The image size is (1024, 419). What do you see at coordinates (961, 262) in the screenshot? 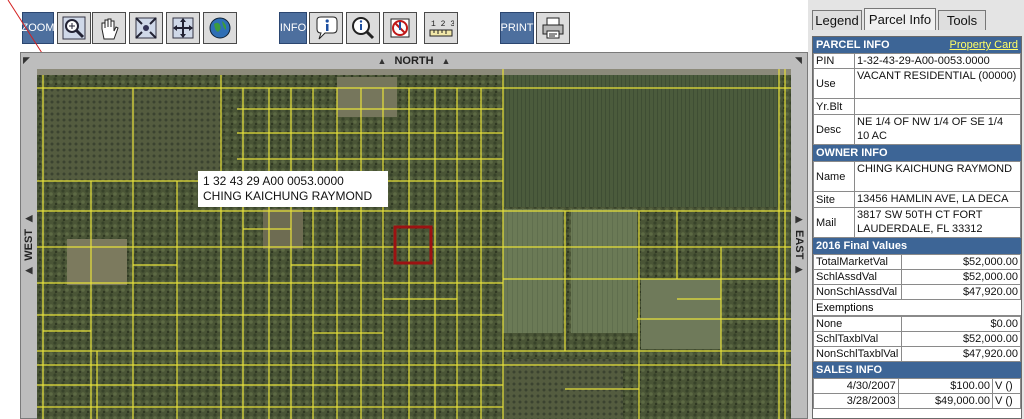
I see `total-market-value: $52,000.00` at bounding box center [961, 262].